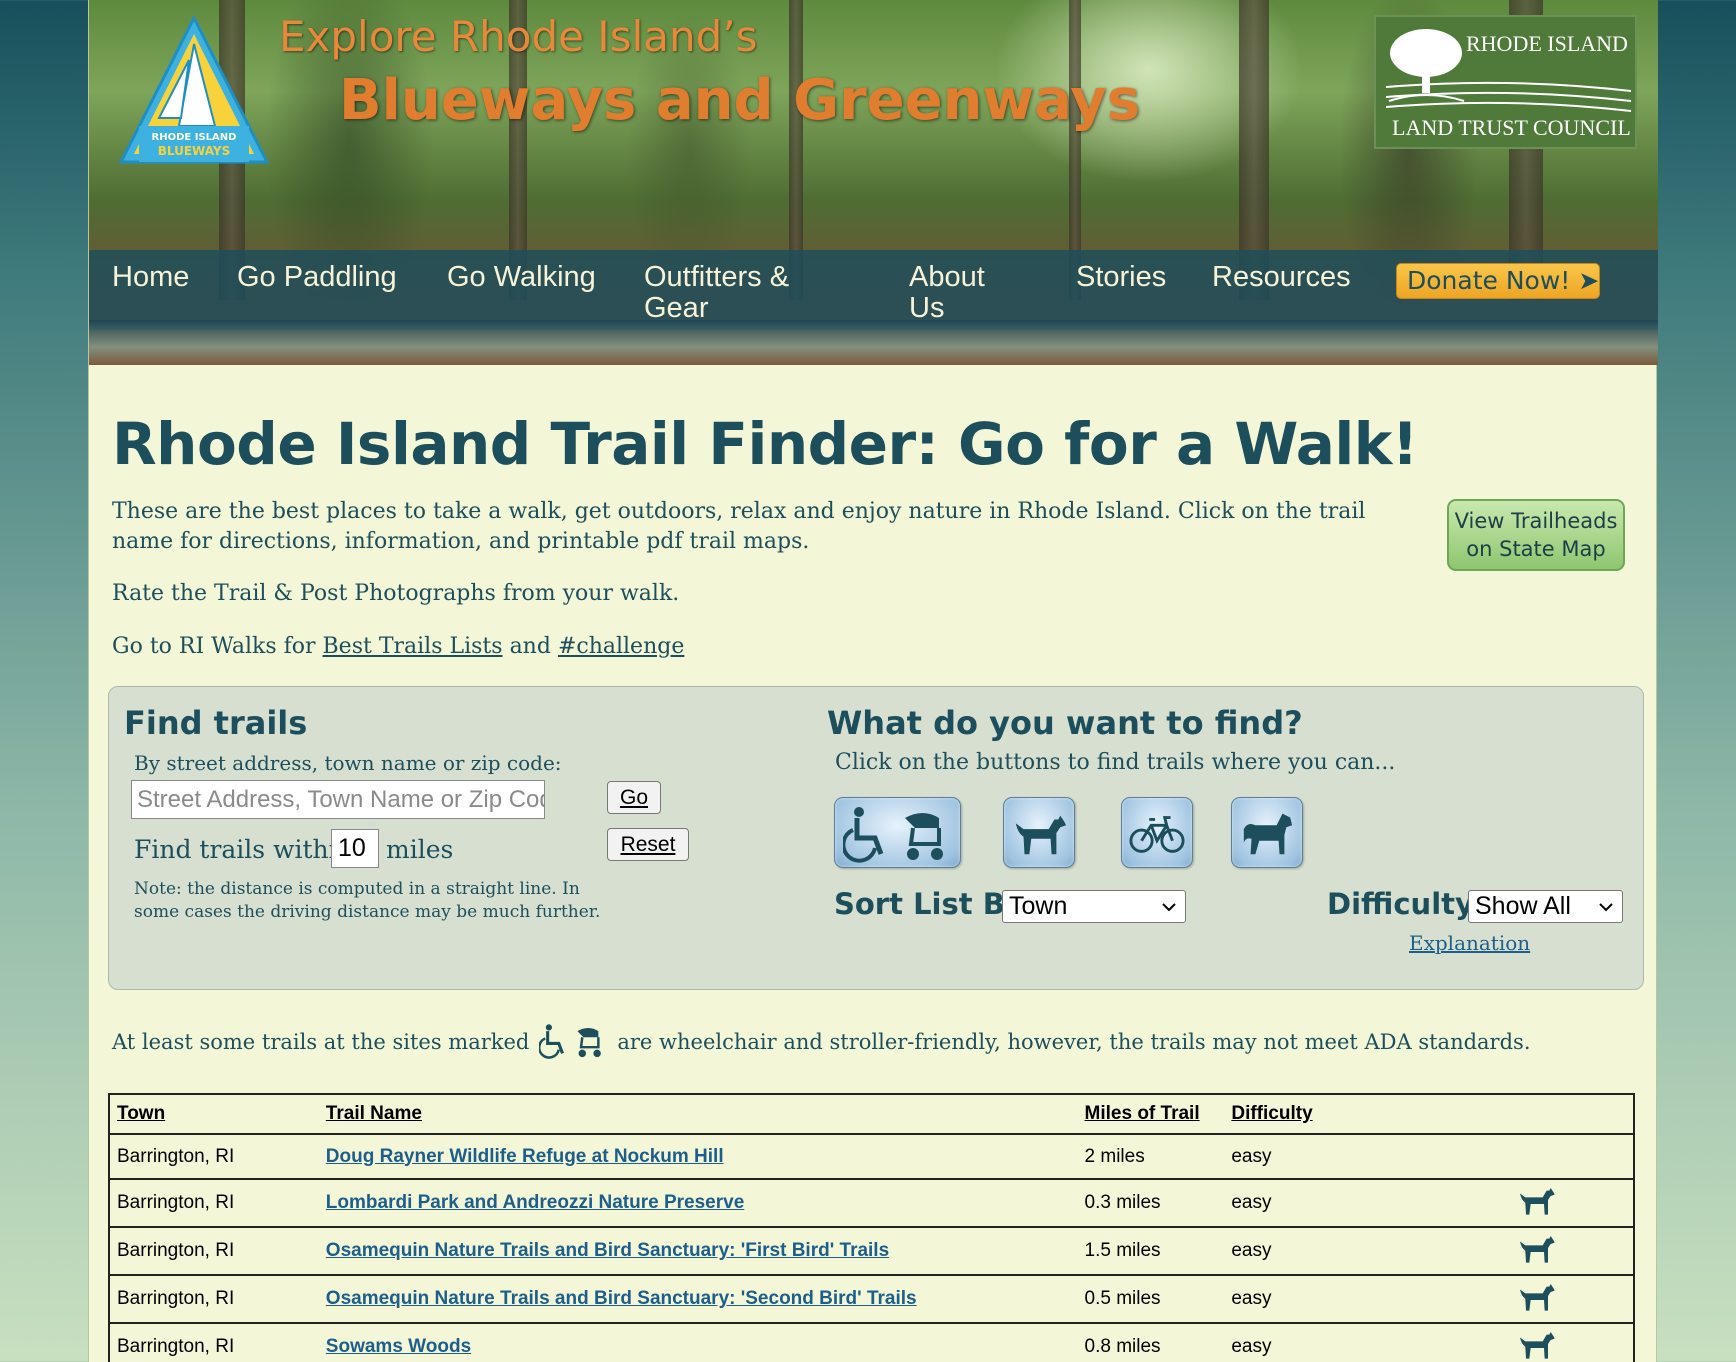 The image size is (1736, 1362). I want to click on cell-miles: 0.5 miles, so click(1151, 1298).